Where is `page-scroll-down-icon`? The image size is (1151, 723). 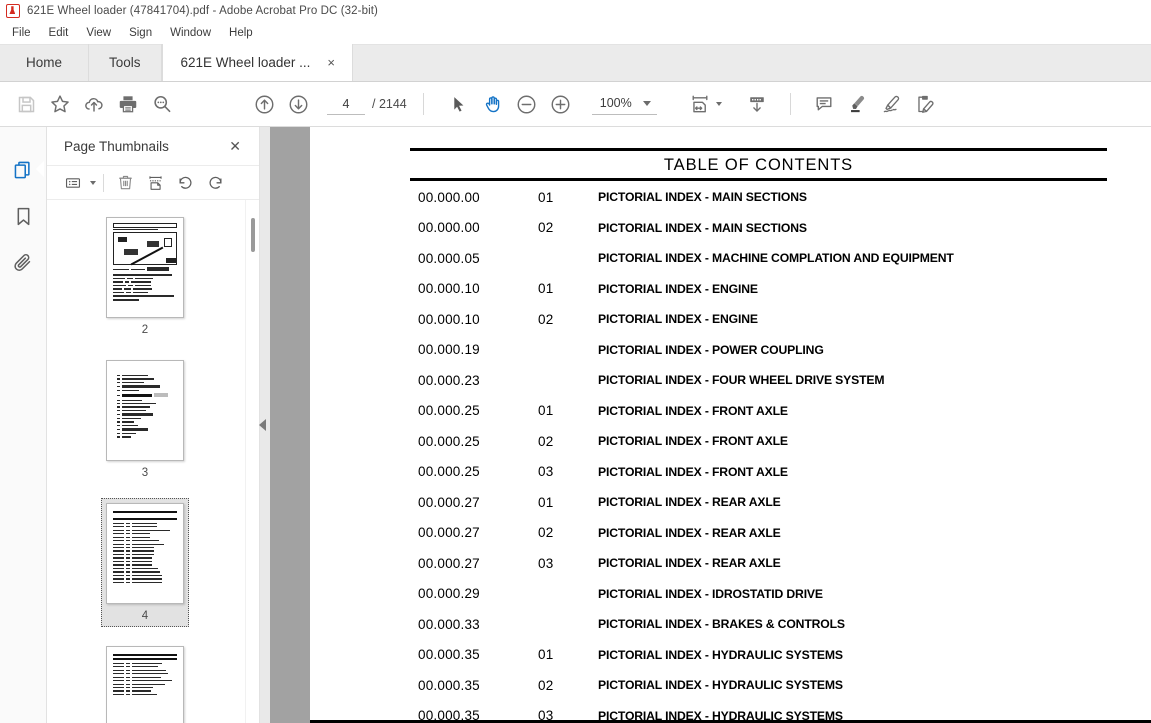 page-scroll-down-icon is located at coordinates (756, 104).